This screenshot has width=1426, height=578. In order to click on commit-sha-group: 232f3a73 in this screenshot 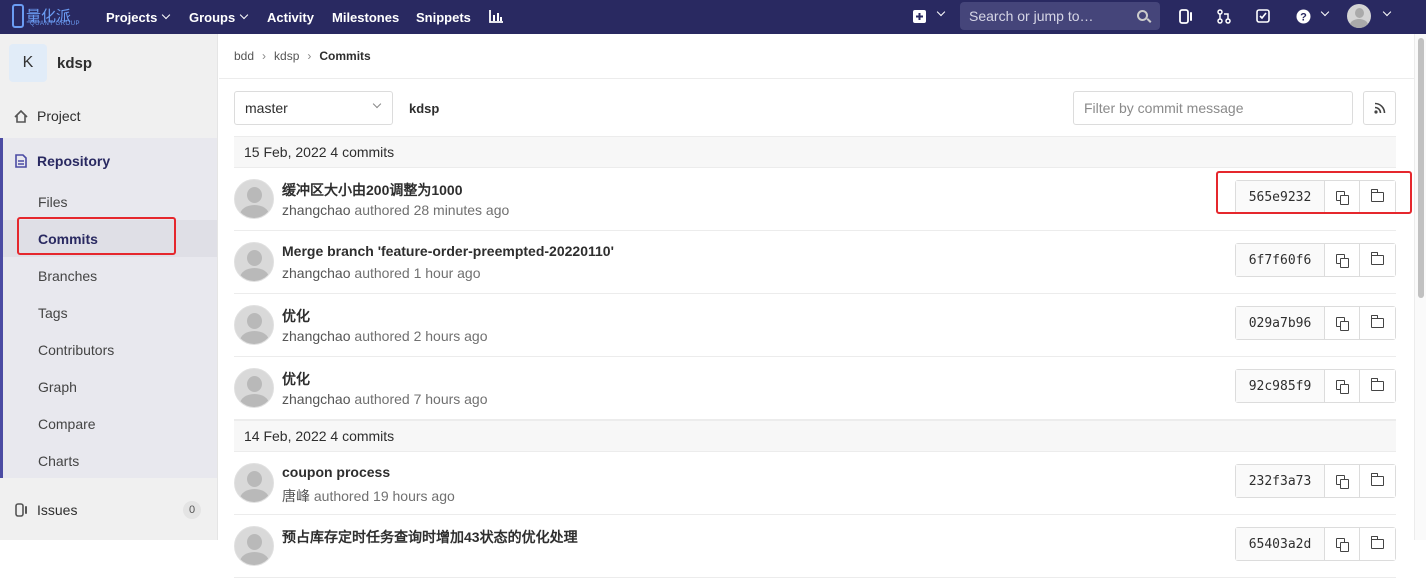, I will do `click(1315, 481)`.